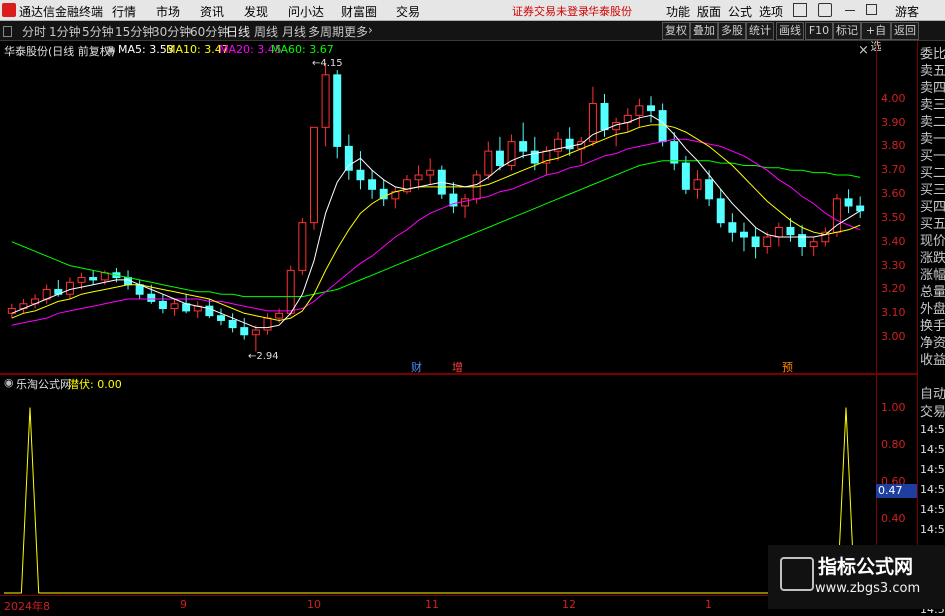  I want to click on price-tick: 3.40, so click(893, 241).